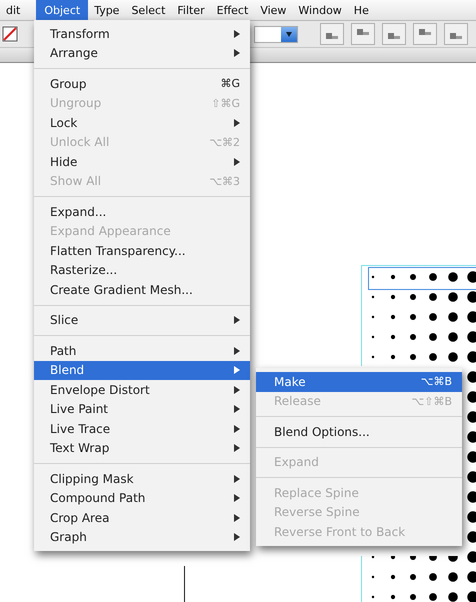 This screenshot has width=476, height=602. Describe the element at coordinates (359, 382) in the screenshot. I see `menu-item: Make ⌥⌘B` at that location.